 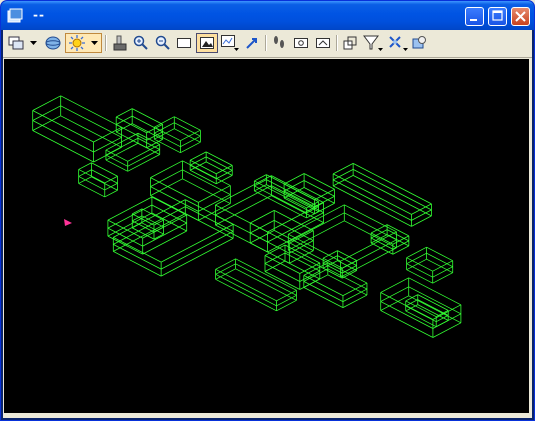 What do you see at coordinates (184, 43) in the screenshot?
I see `window-area-button` at bounding box center [184, 43].